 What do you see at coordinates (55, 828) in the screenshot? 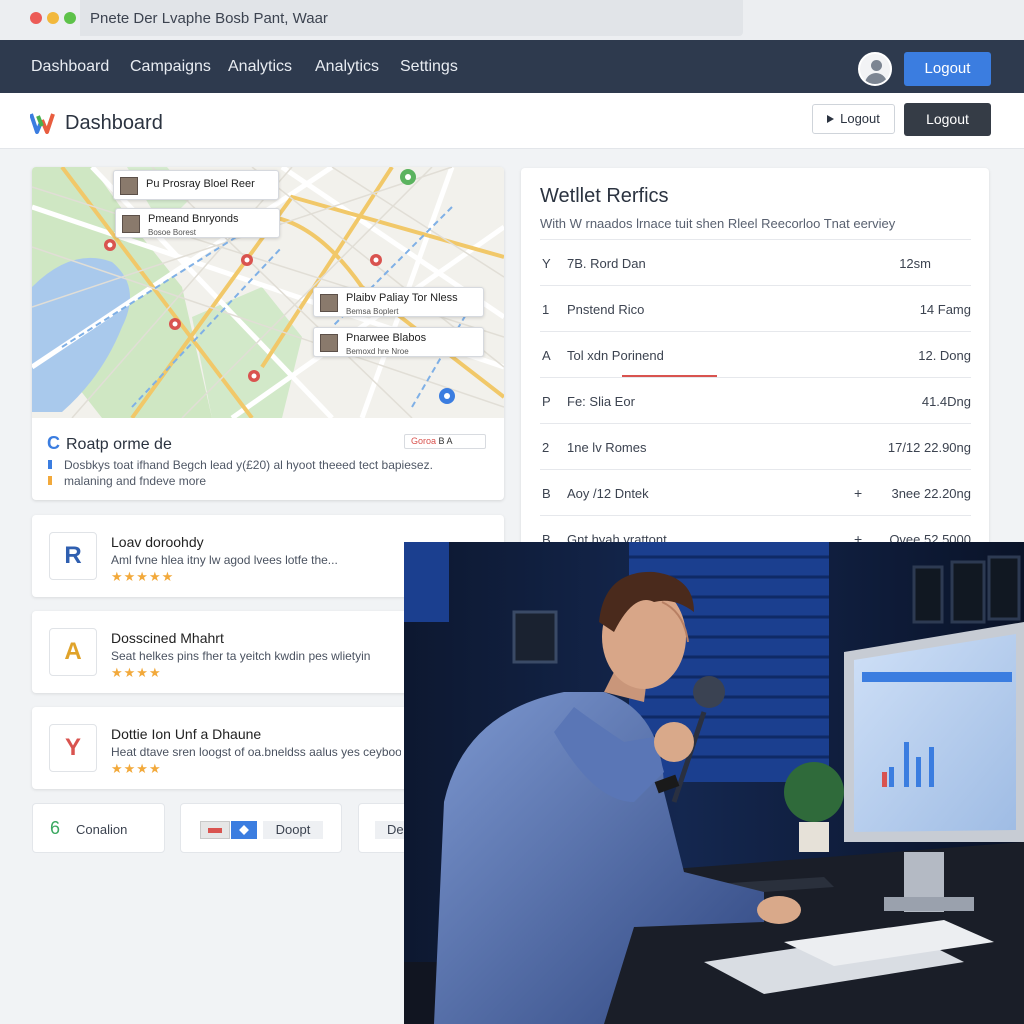
I see `condition-number: 6` at bounding box center [55, 828].